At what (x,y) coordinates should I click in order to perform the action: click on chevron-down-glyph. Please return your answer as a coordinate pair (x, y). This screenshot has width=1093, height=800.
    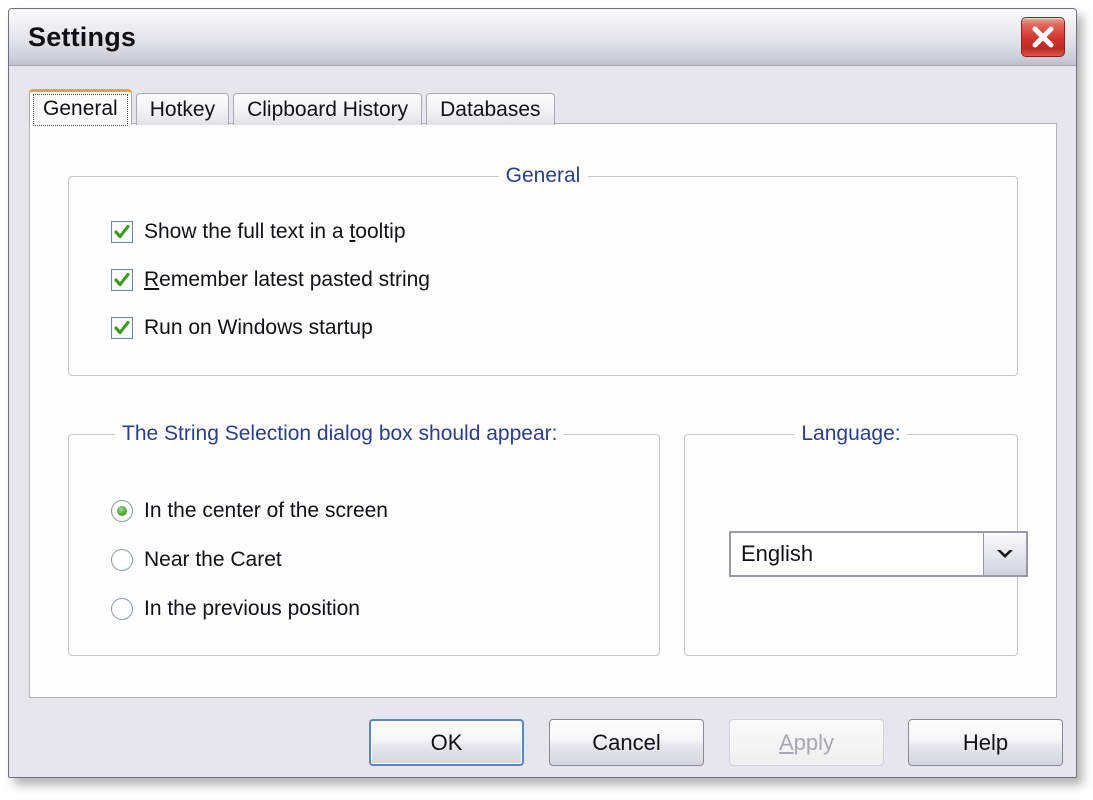
    Looking at the image, I should click on (1005, 554).